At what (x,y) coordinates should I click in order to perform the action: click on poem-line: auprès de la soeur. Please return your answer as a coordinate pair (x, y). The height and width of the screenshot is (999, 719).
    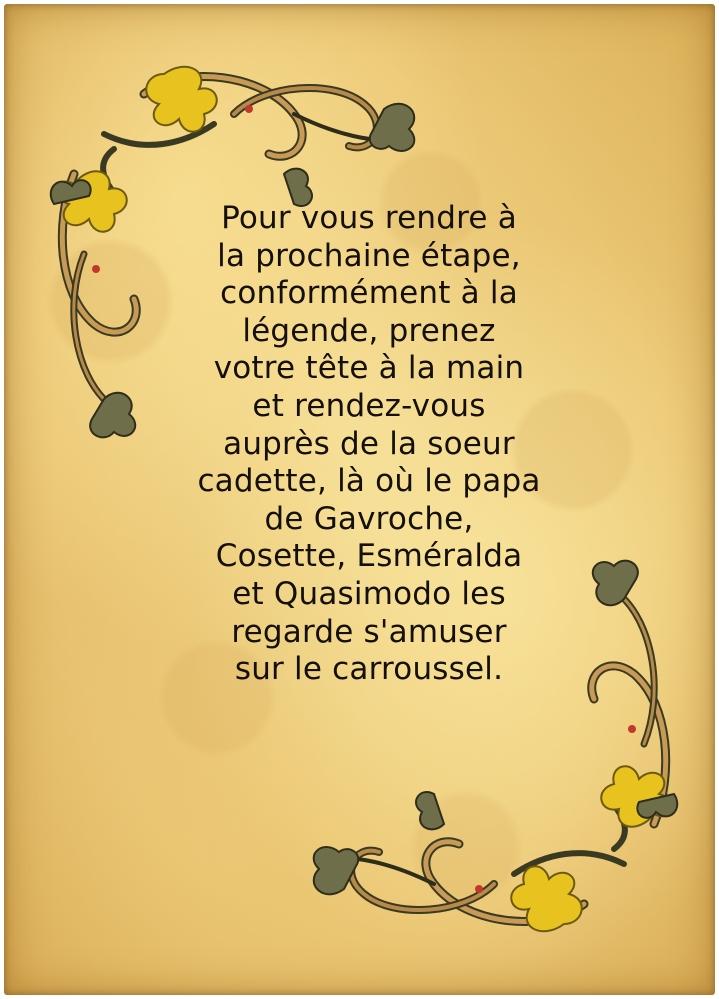
    Looking at the image, I should click on (369, 443).